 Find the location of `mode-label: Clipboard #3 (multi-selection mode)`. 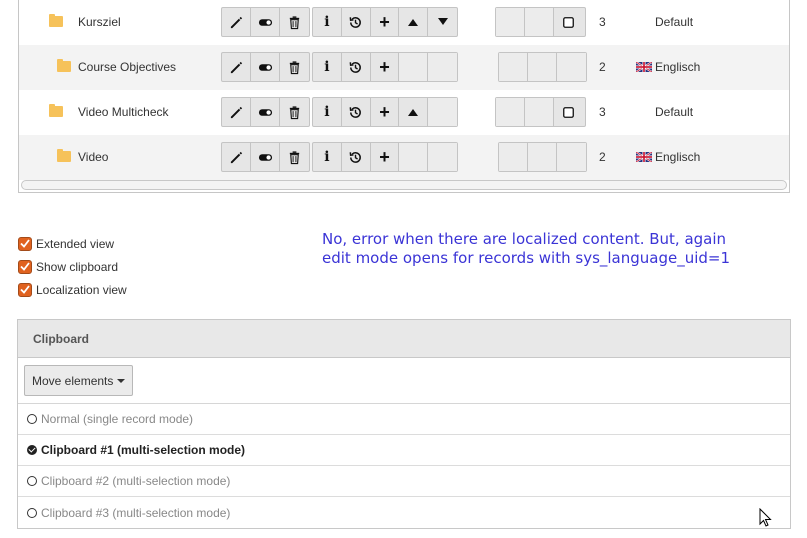

mode-label: Clipboard #3 (multi-selection mode) is located at coordinates (136, 512).